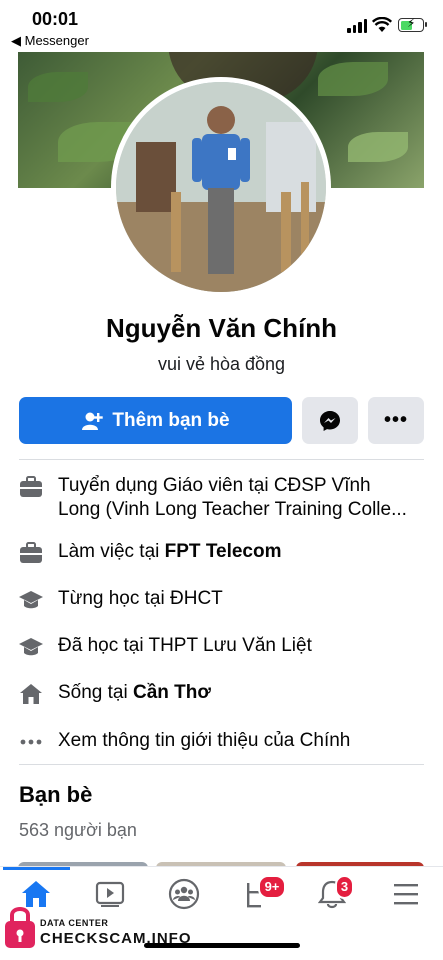  Describe the element at coordinates (172, 692) in the screenshot. I see `city-name: Cần Thơ` at that location.